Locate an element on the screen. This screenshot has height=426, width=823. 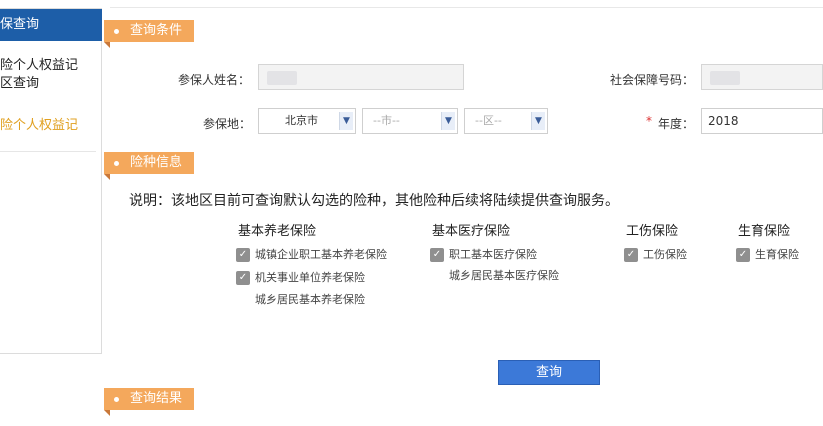
ssn-label: 社会保障号码： is located at coordinates (652, 80).